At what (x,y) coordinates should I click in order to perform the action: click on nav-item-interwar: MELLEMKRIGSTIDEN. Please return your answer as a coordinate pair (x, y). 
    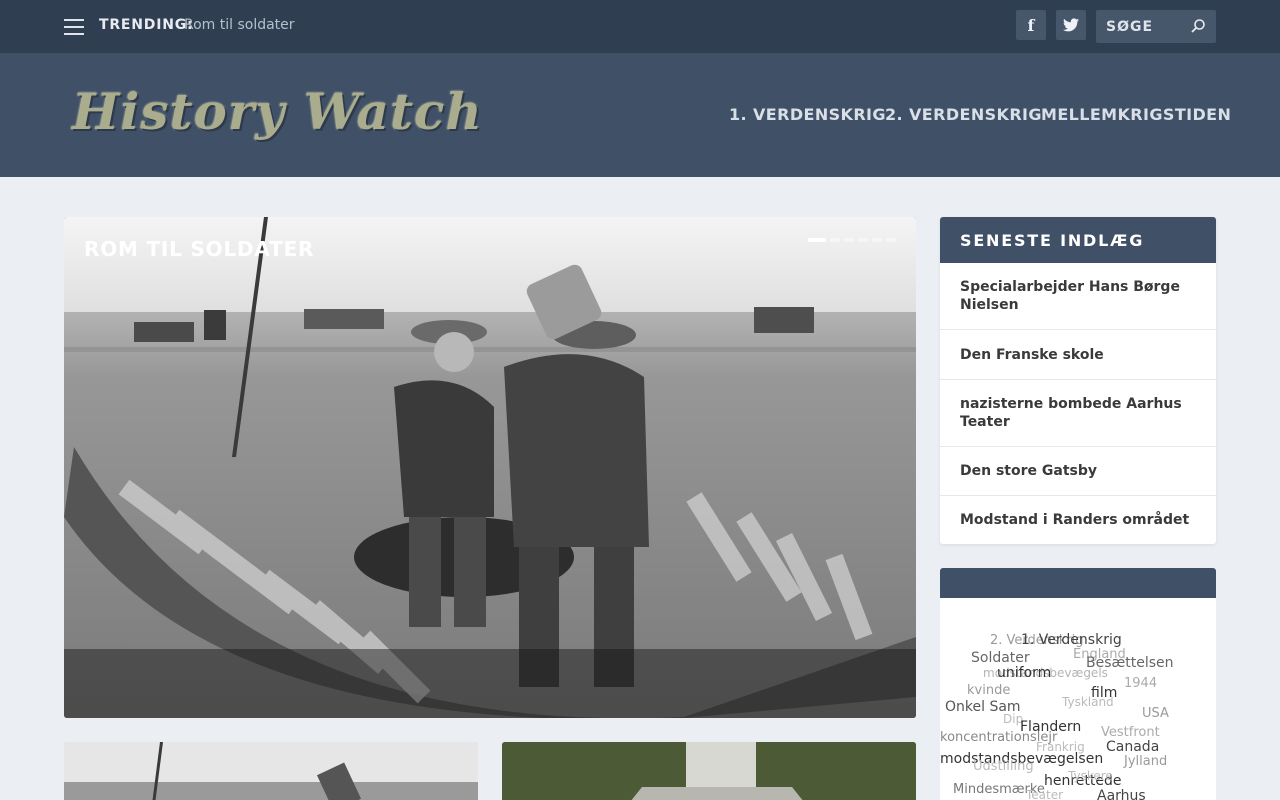
    Looking at the image, I should click on (1136, 114).